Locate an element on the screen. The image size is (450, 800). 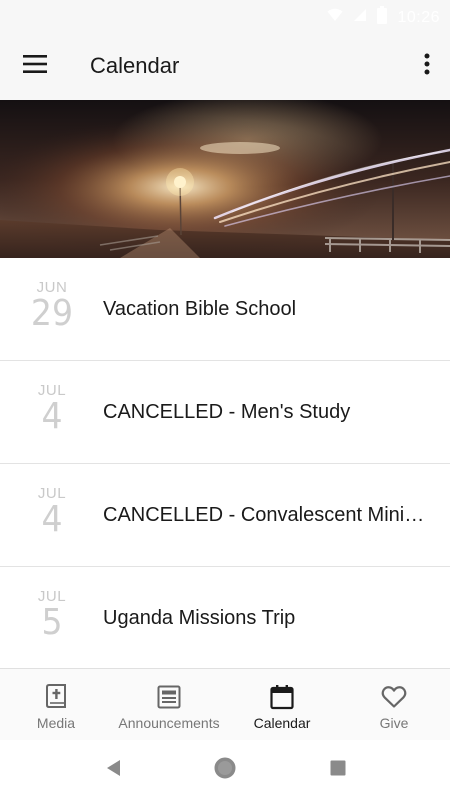
event-date: JUL 5 is located at coordinates (52, 615).